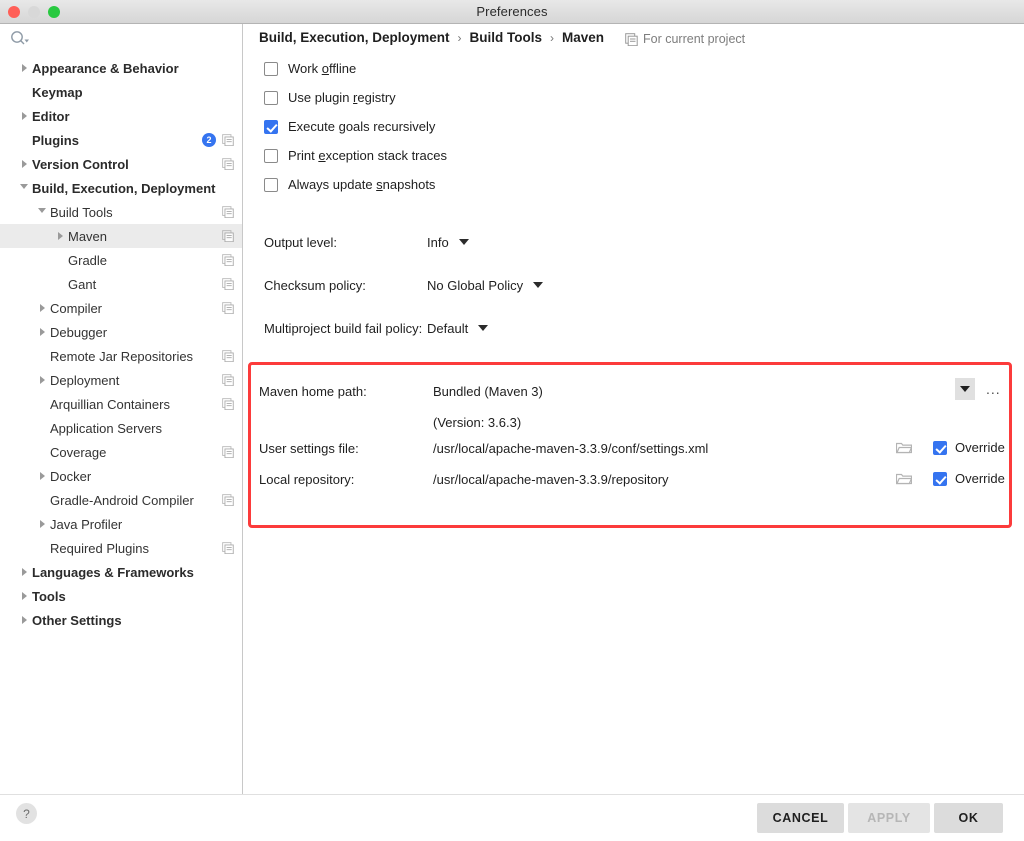 The height and width of the screenshot is (841, 1024). What do you see at coordinates (904, 478) in the screenshot?
I see `local-repository-browse-folder-icon` at bounding box center [904, 478].